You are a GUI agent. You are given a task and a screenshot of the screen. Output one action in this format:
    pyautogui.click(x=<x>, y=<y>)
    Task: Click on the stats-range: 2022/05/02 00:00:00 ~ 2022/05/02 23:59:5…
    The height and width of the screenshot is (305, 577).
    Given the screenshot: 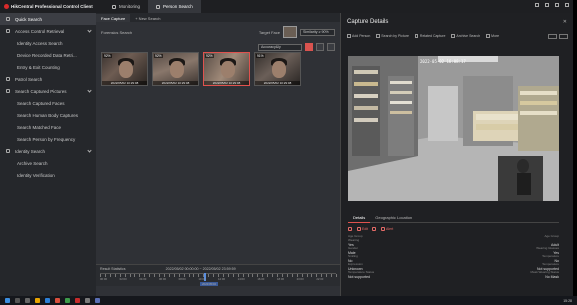 What is the action you would take?
    pyautogui.click(x=200, y=268)
    